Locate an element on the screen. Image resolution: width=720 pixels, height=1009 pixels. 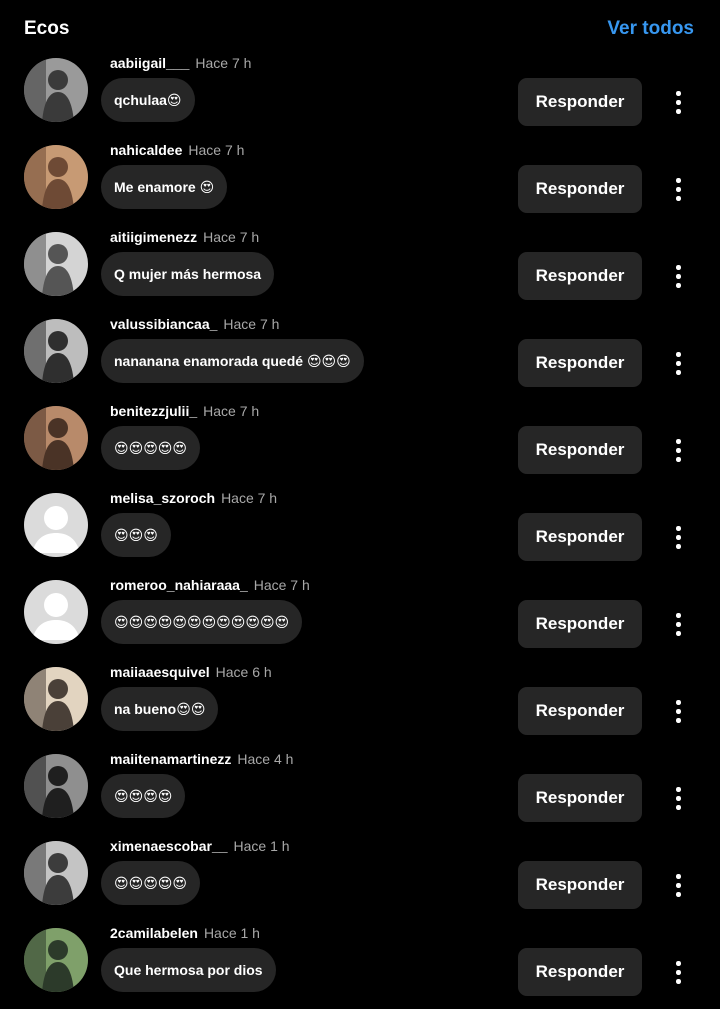
comment-text: Q mujer más hermosa is located at coordinates (188, 274).